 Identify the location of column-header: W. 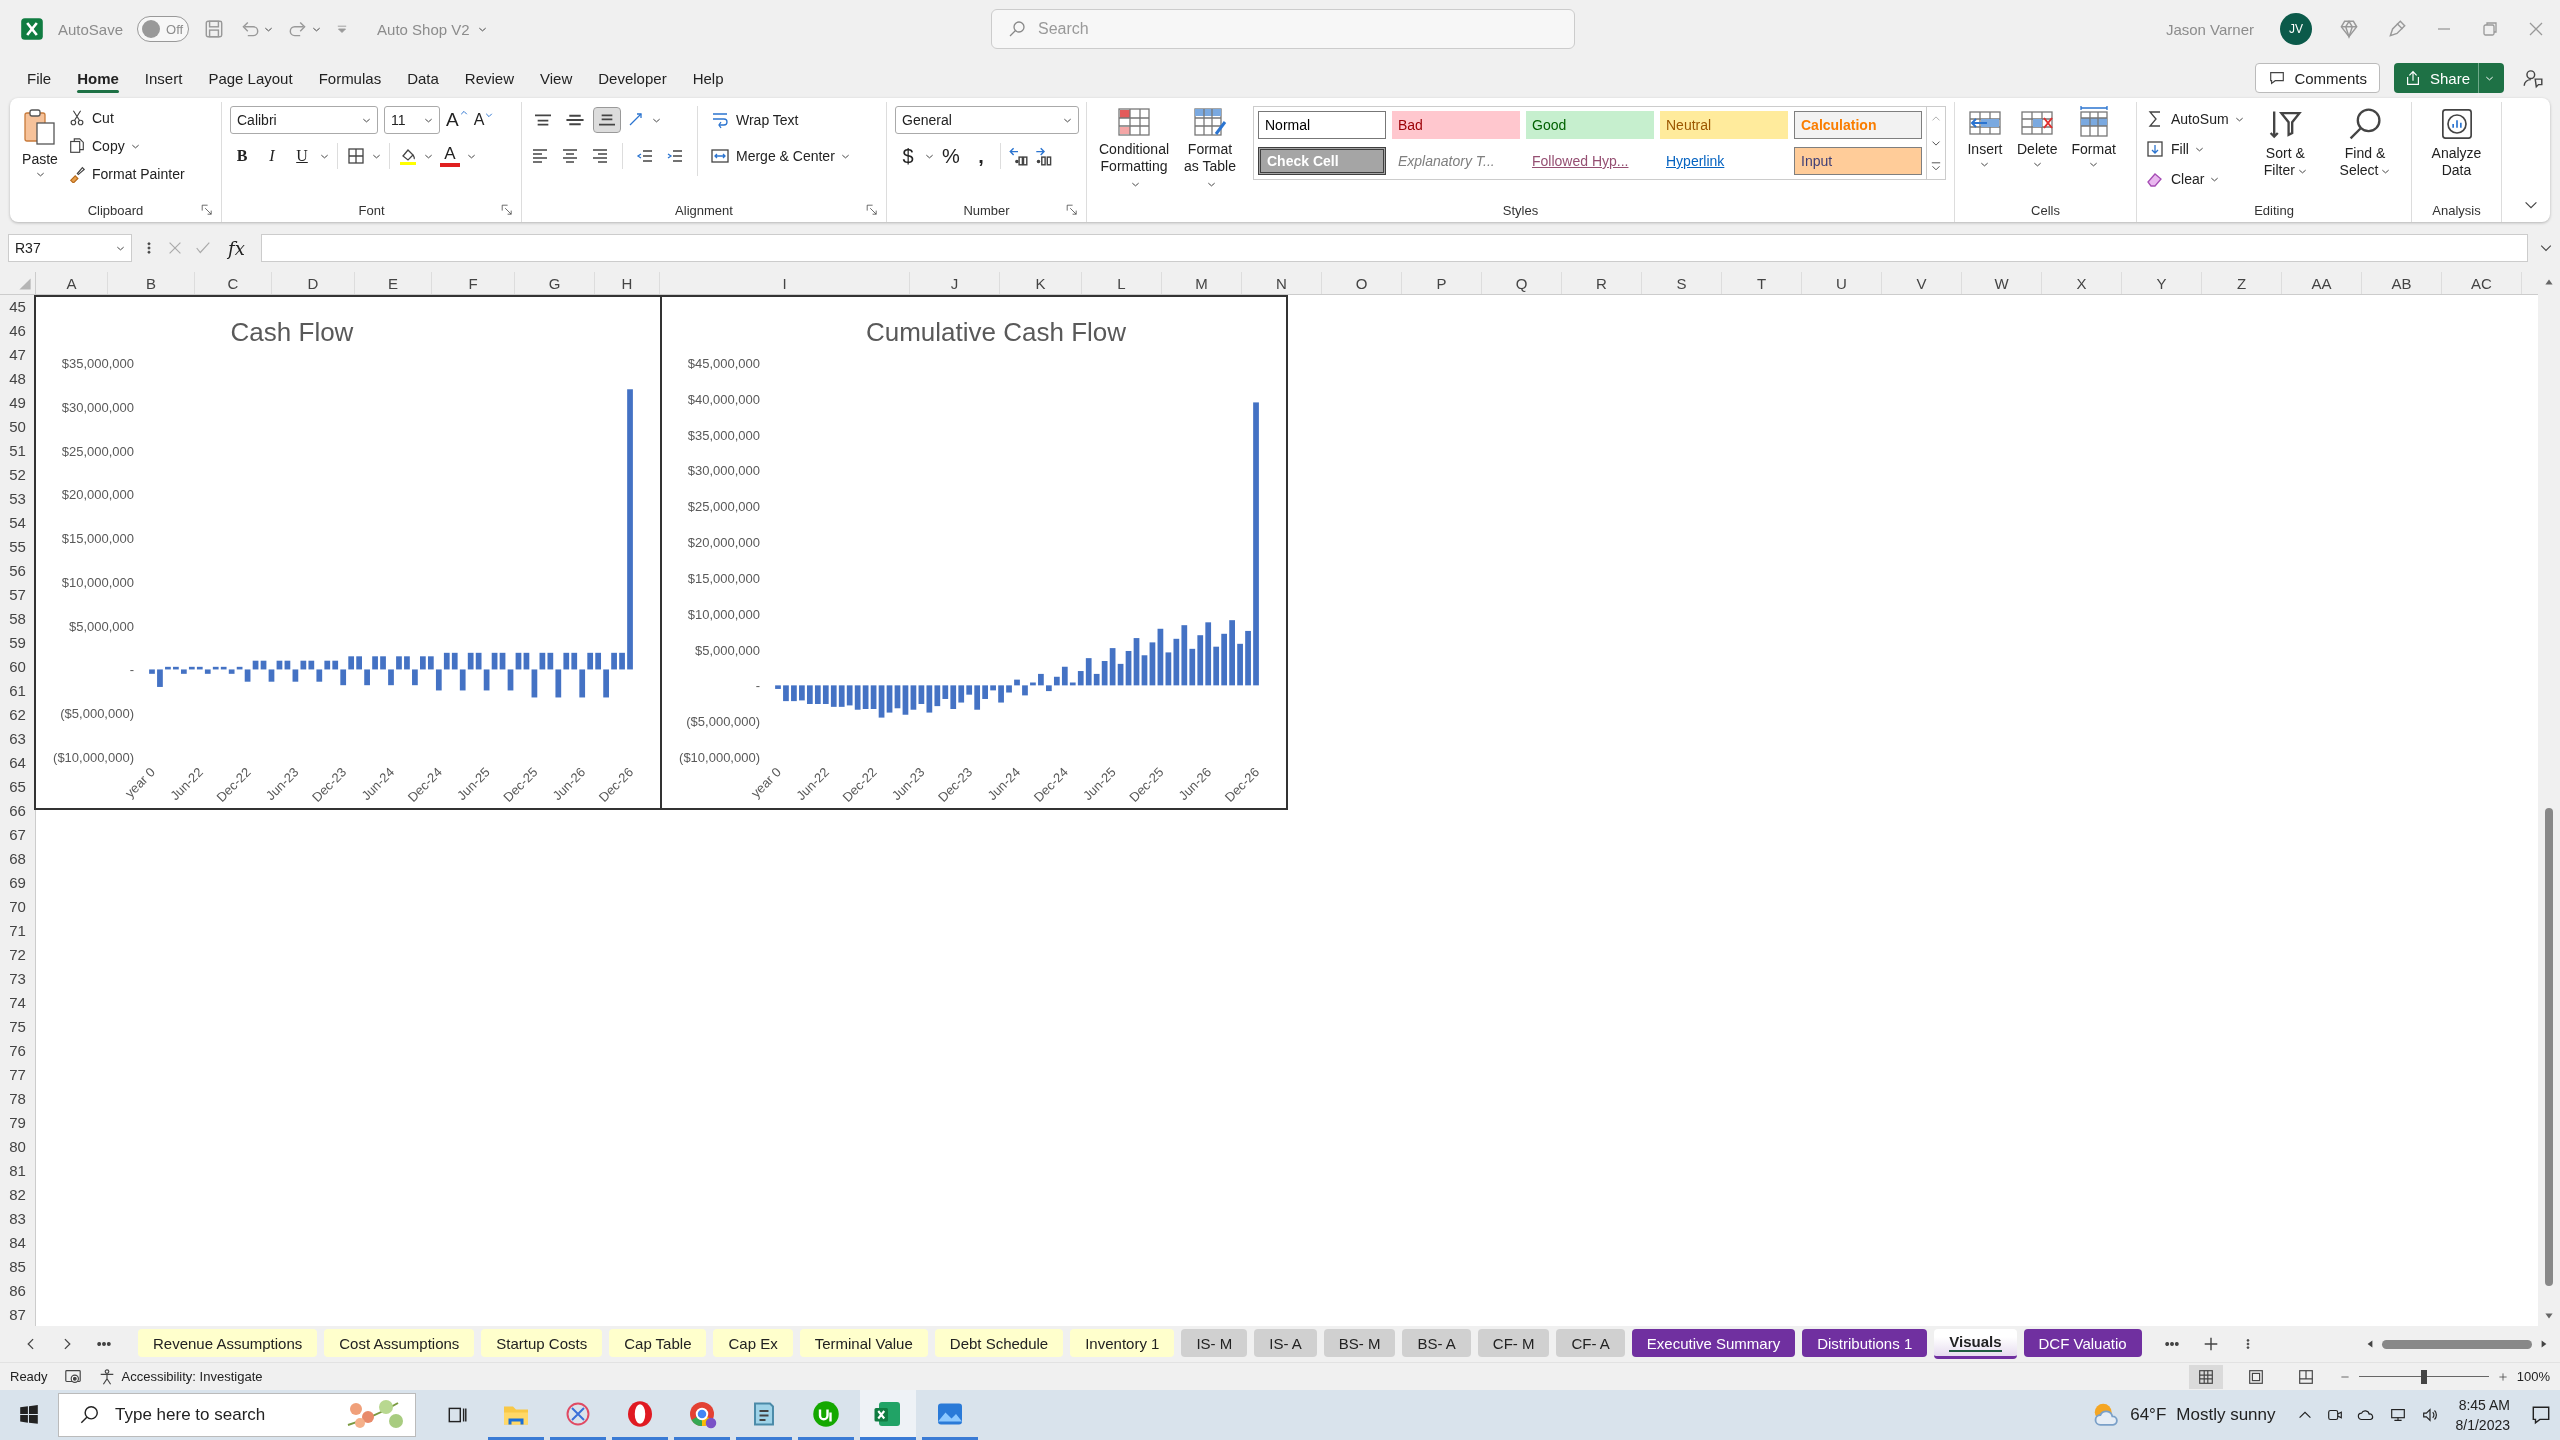
(2002, 283).